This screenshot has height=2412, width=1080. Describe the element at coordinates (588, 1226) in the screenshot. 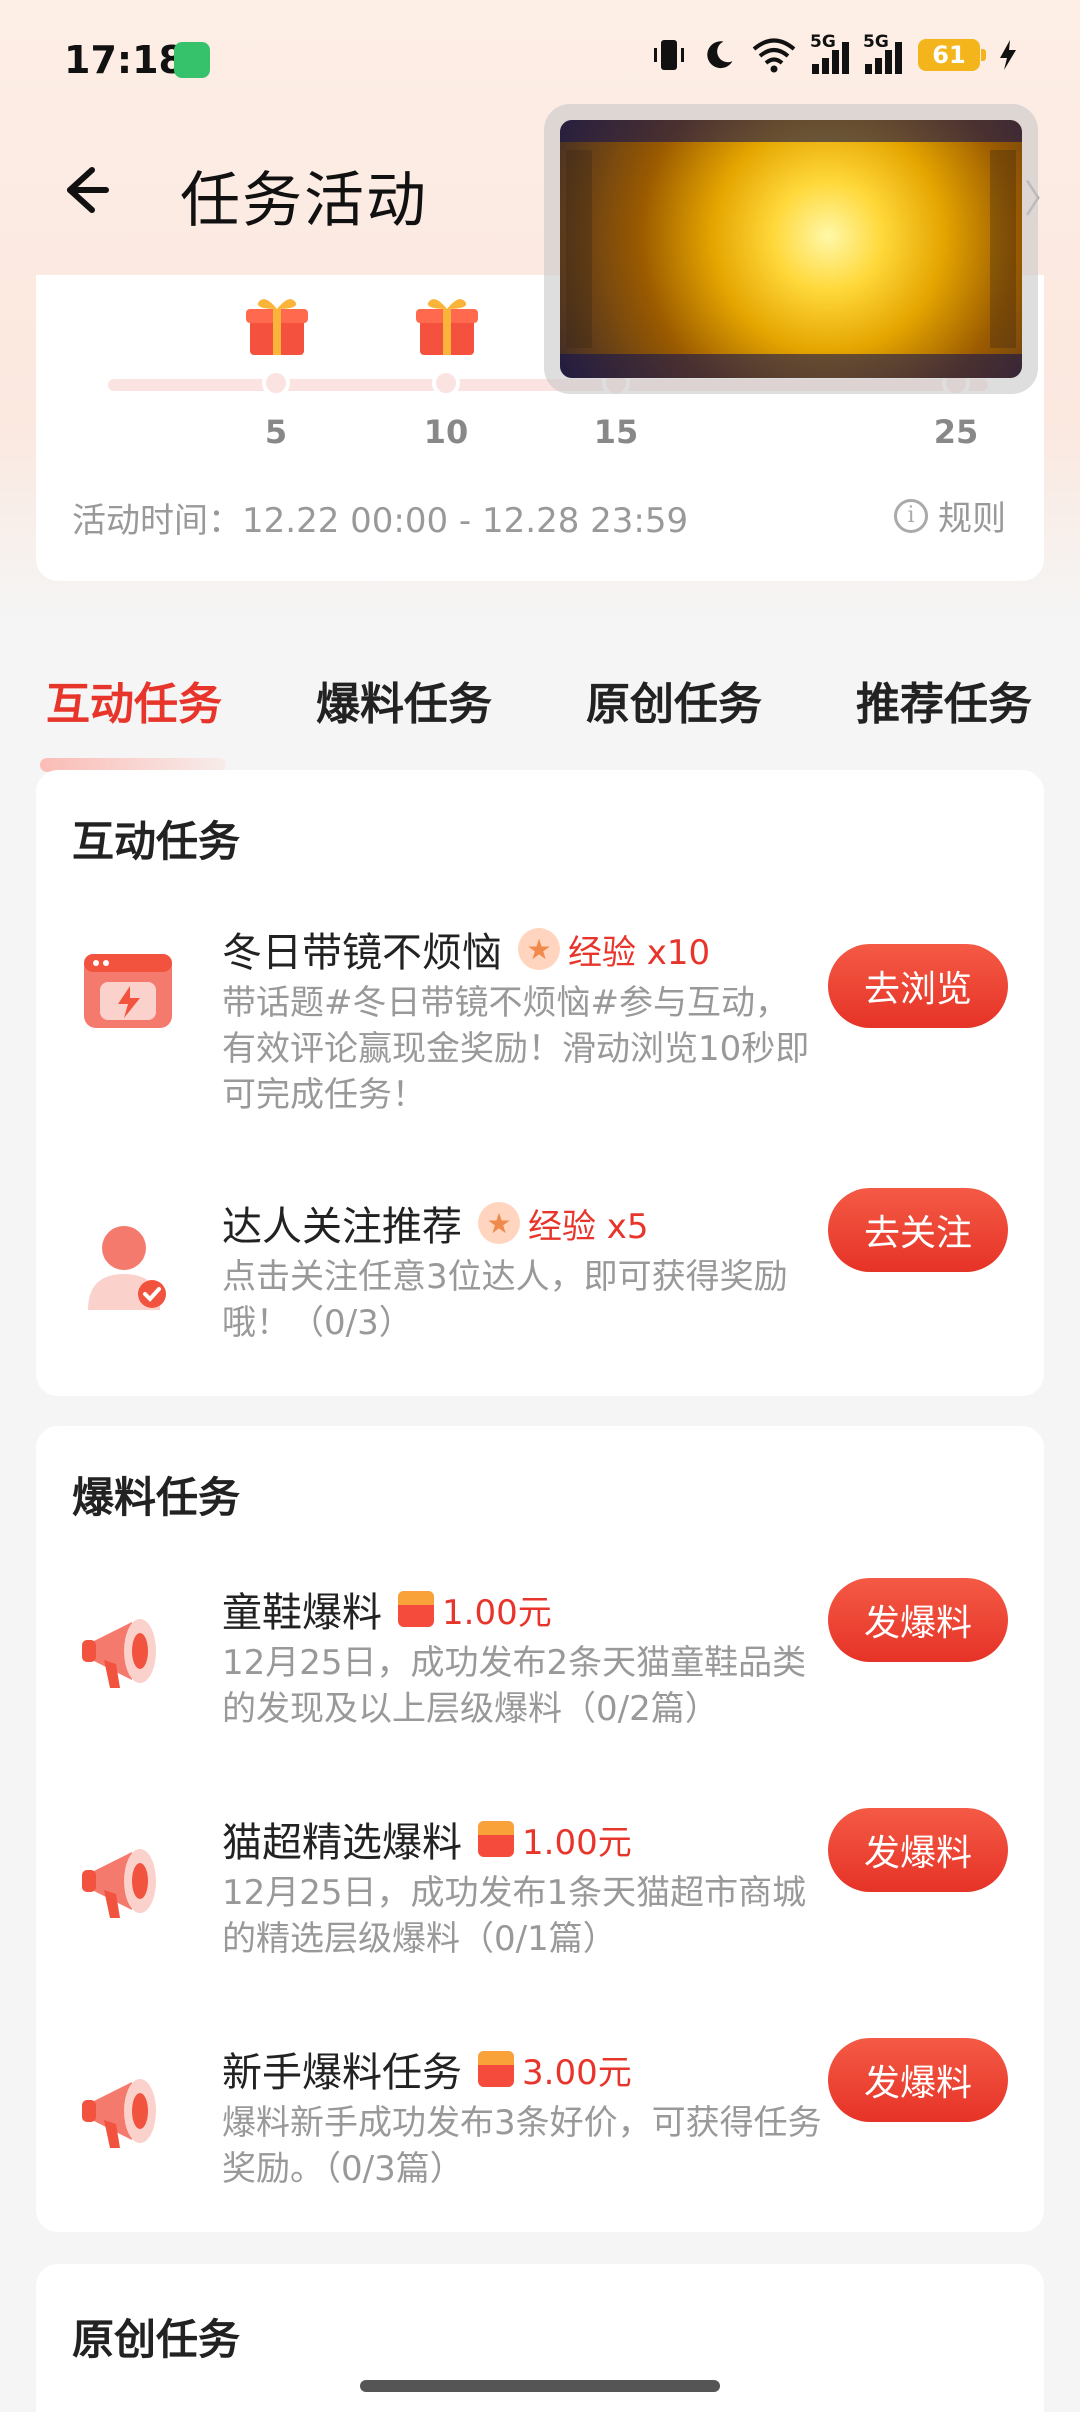

I see `reward-value: 经验 x5` at that location.